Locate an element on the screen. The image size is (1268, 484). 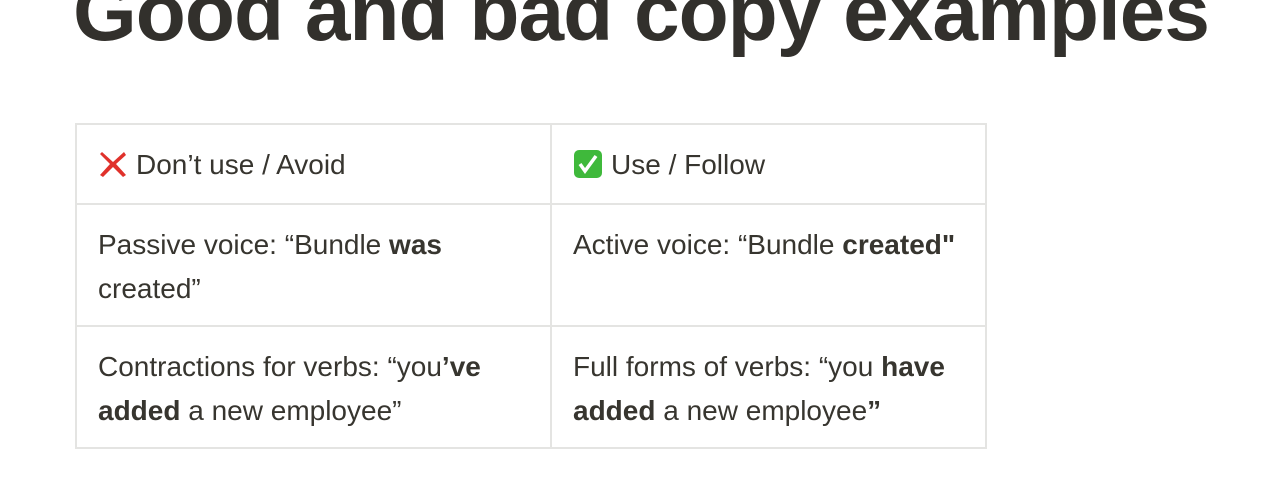
header-avoid: Don’t use / Avoid is located at coordinates (313, 164).